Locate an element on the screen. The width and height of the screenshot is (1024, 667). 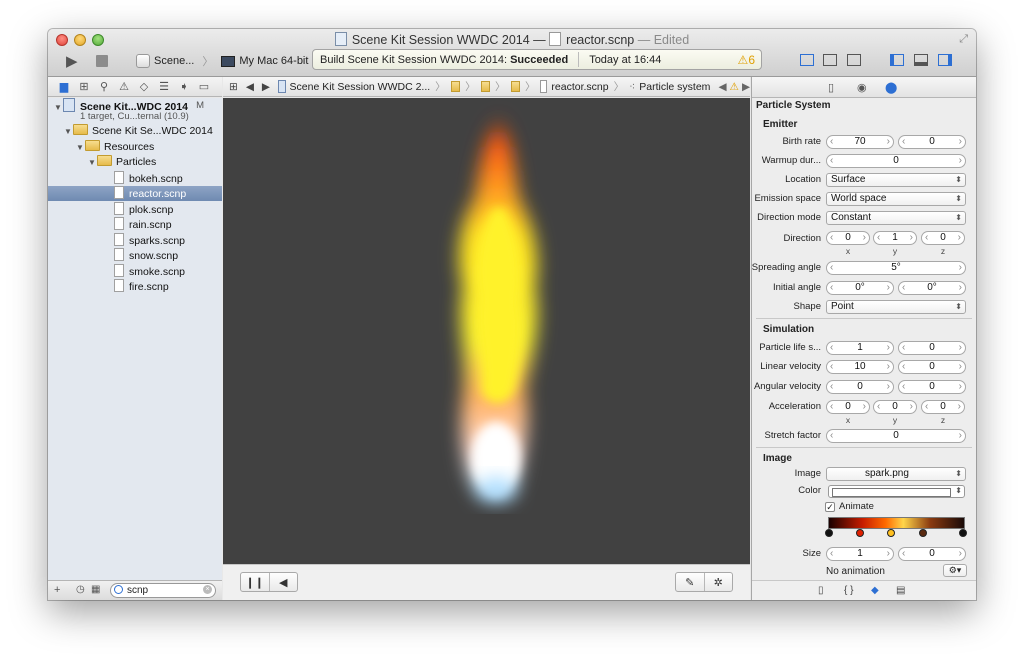
resources-folder-row: ▼ Resources is located at coordinates (135, 147).